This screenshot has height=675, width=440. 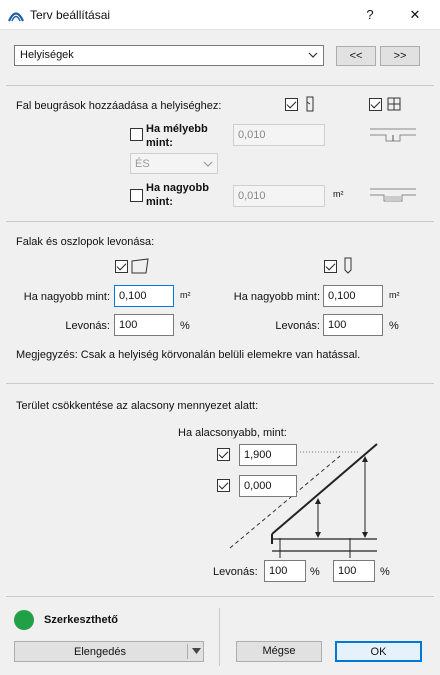 I want to click on walls-min-label: Ha nagyobb mint:, so click(x=66, y=297).